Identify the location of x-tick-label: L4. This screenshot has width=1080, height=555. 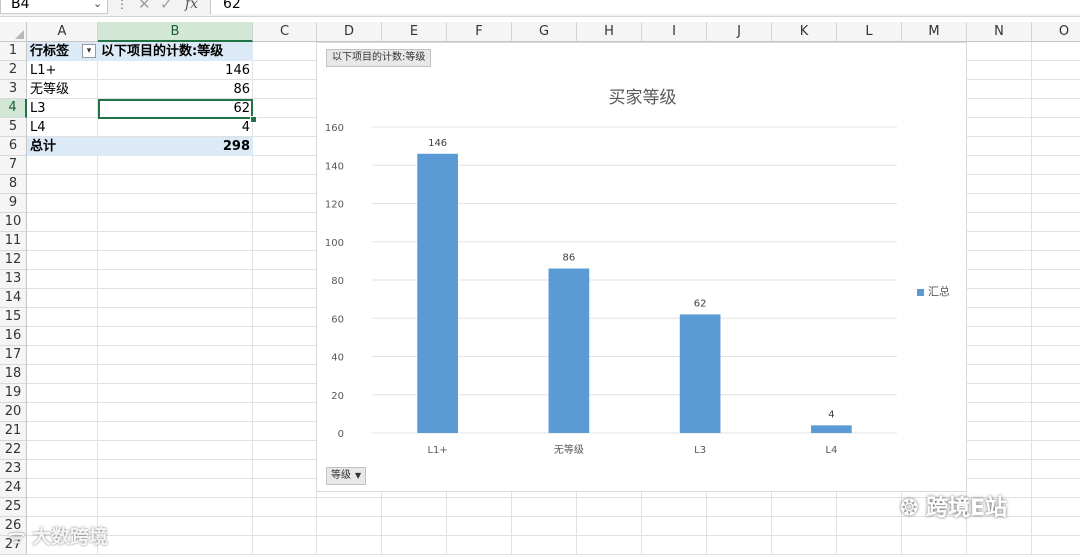
(831, 450).